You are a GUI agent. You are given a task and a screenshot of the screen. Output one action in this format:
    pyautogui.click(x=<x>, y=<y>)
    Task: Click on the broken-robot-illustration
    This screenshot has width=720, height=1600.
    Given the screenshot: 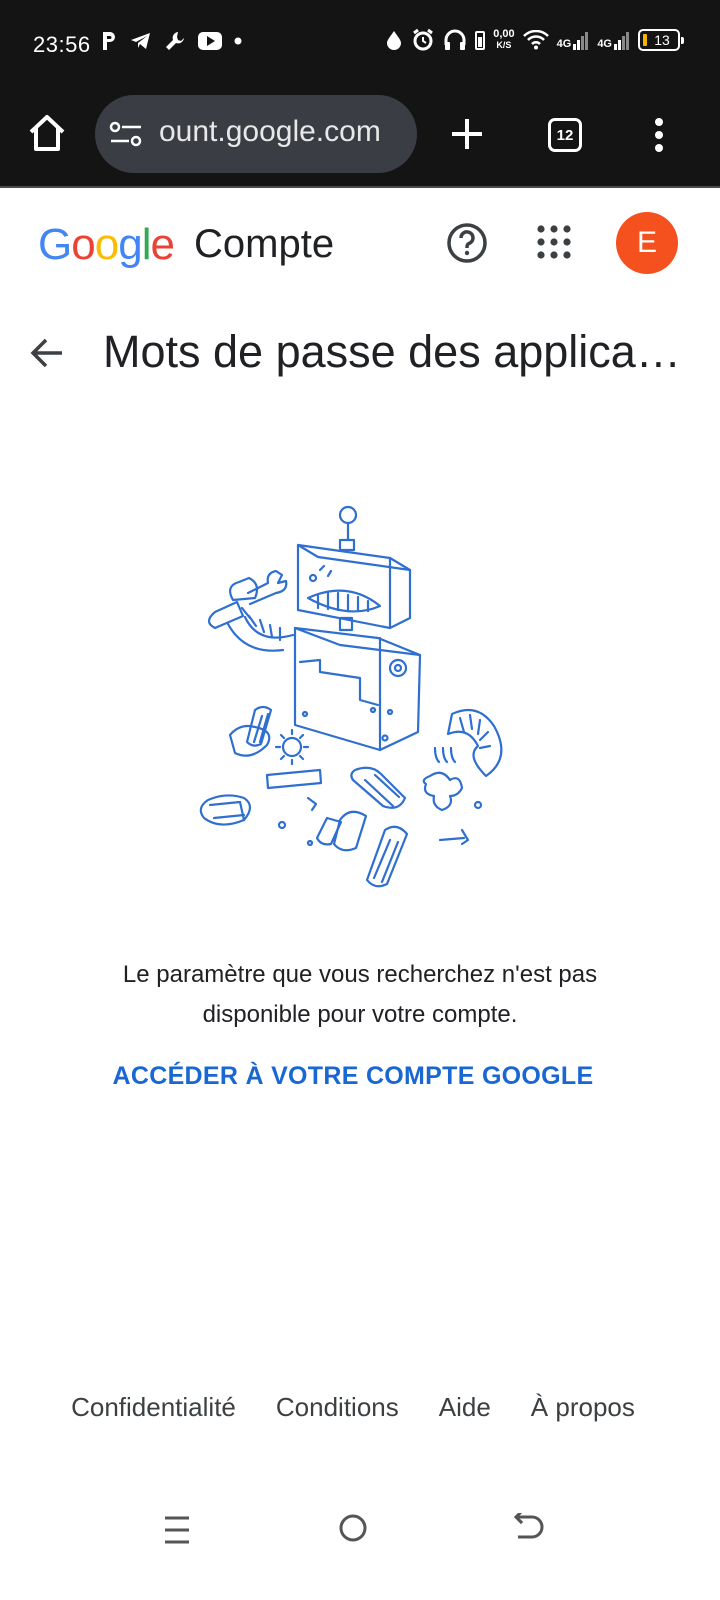 What is the action you would take?
    pyautogui.click(x=351, y=696)
    